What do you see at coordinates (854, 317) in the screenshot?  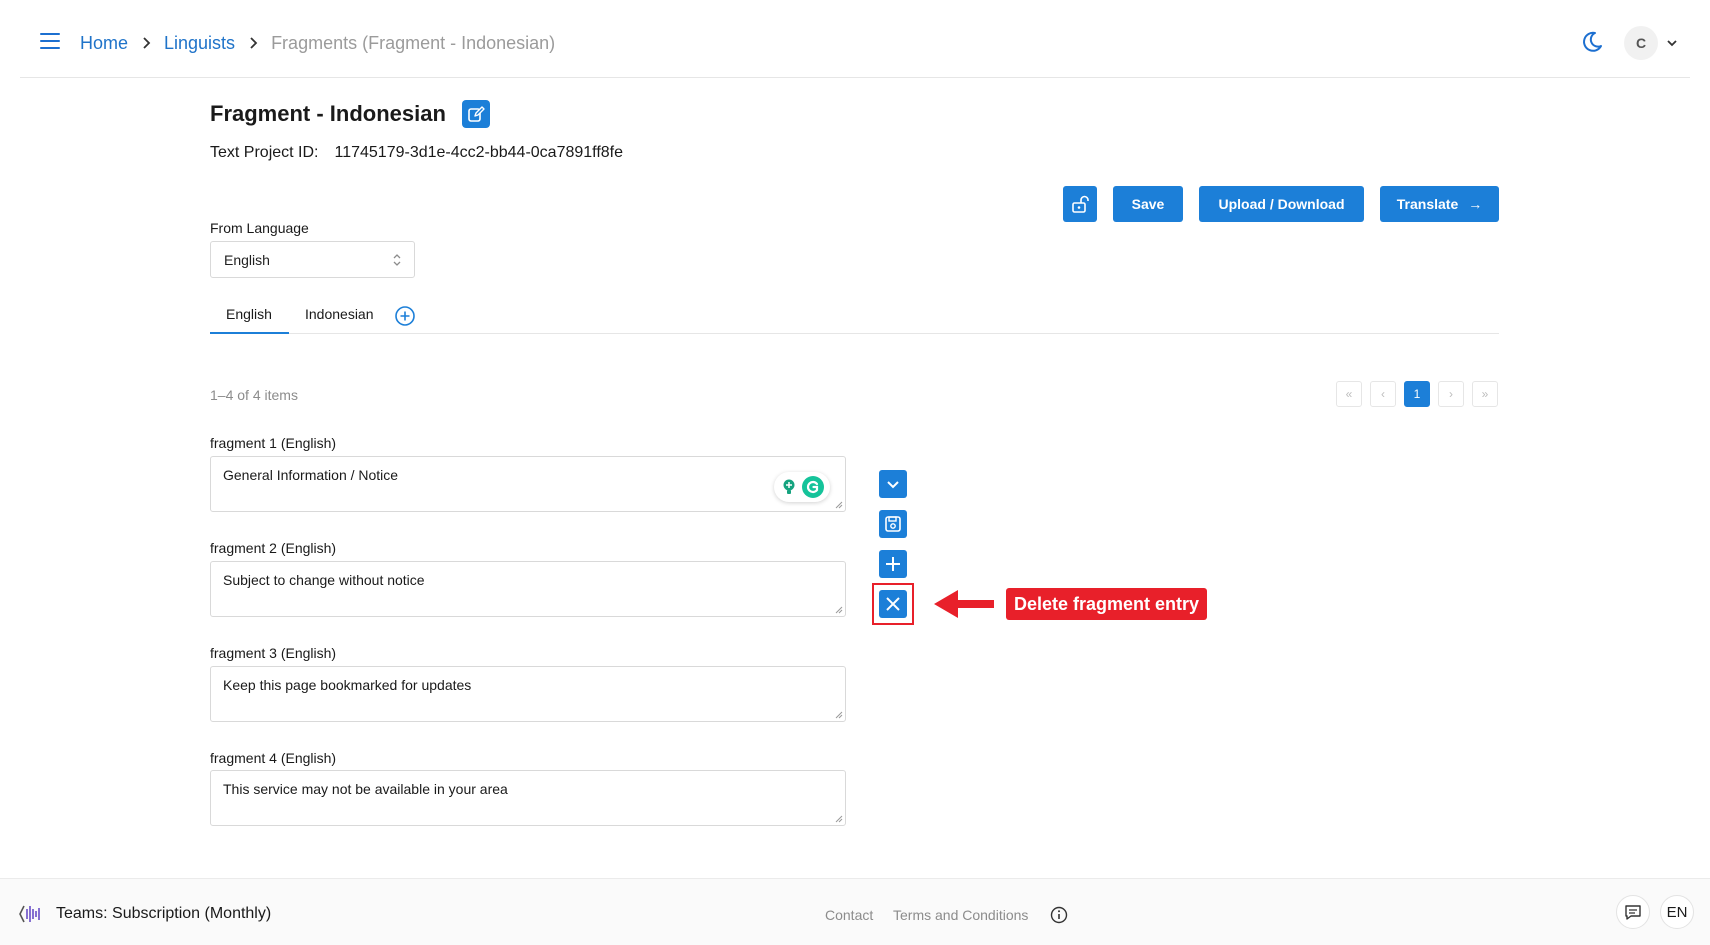 I see `language-tabs: English Indonesian` at bounding box center [854, 317].